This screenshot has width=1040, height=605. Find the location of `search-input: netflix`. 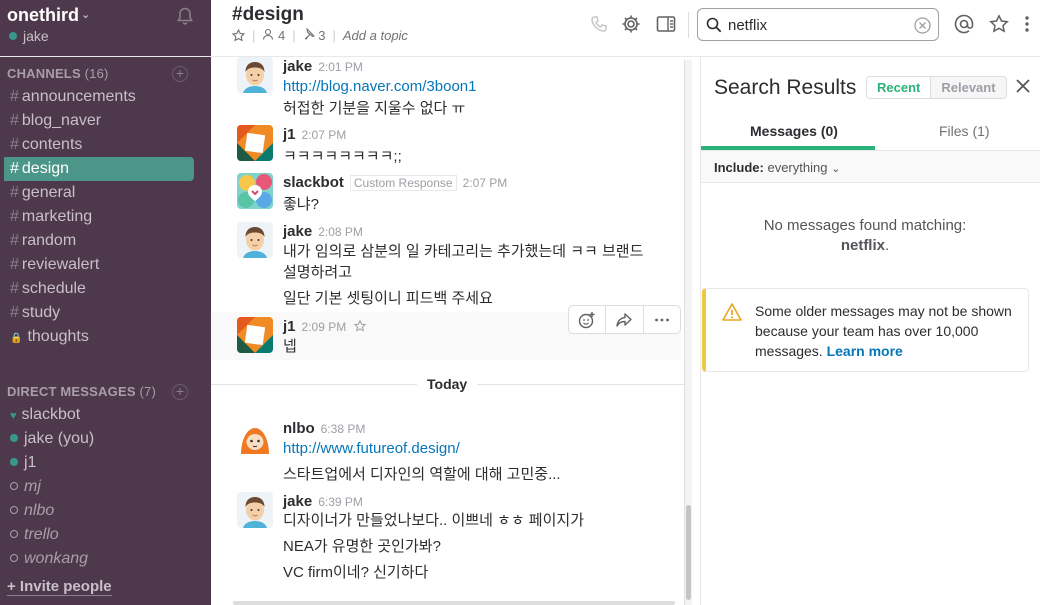

search-input: netflix is located at coordinates (747, 25).